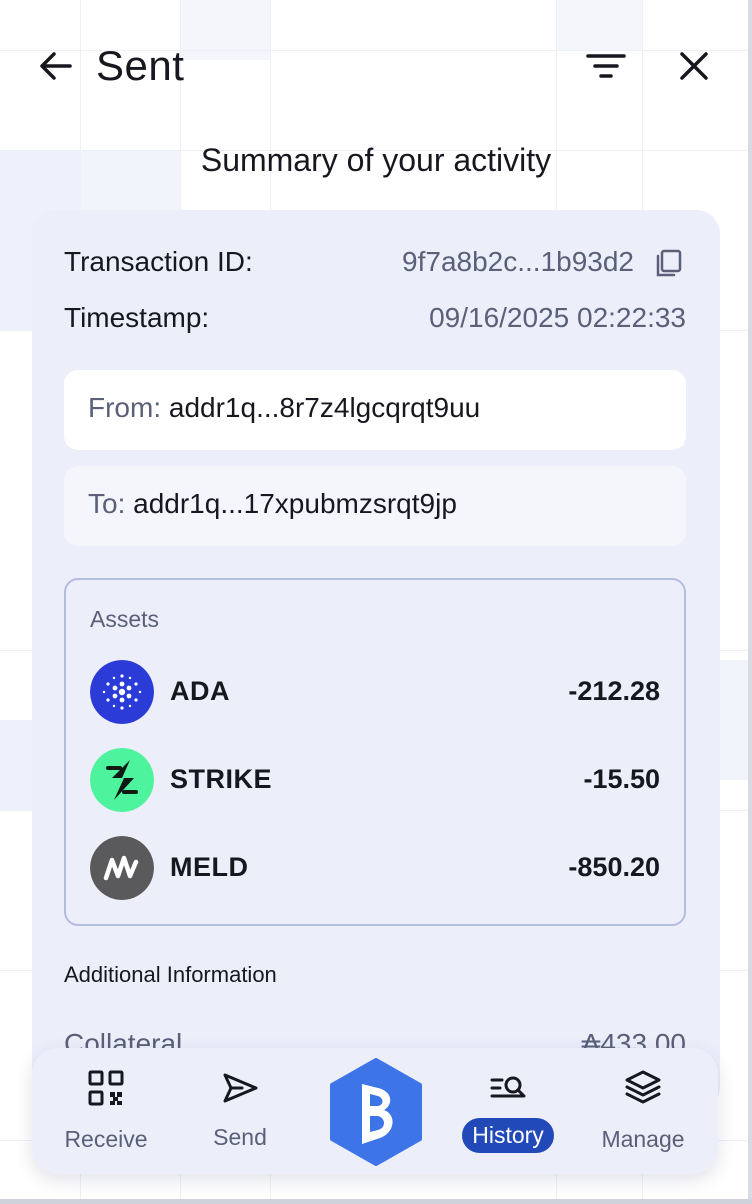 This screenshot has height=1204, width=752. Describe the element at coordinates (643, 1111) in the screenshot. I see `nav-manage: Manage` at that location.